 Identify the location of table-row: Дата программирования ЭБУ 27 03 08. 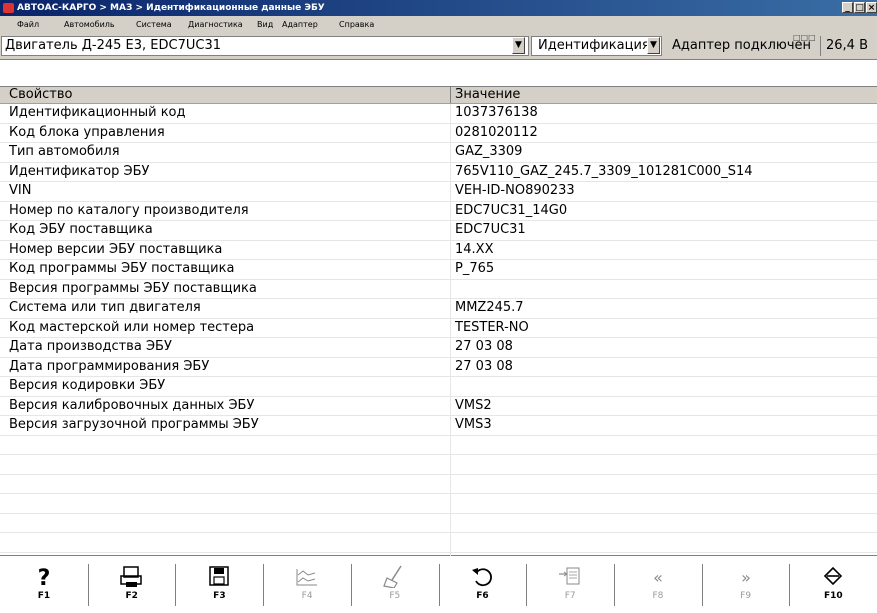
(438, 367).